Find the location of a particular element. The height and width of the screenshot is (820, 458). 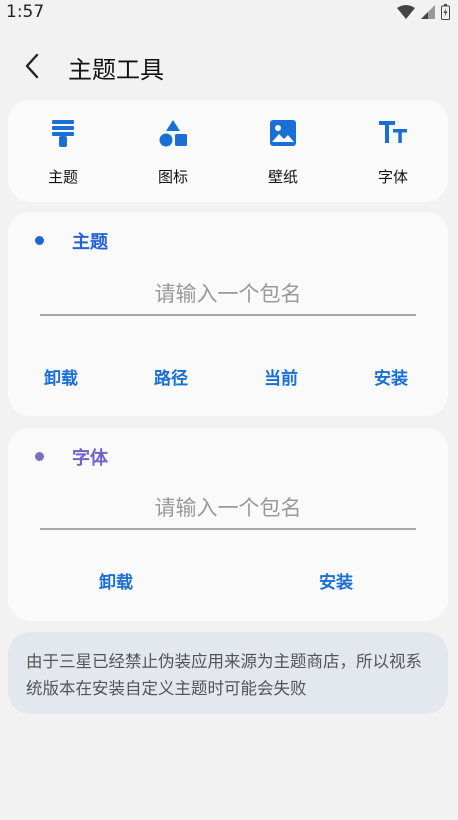

theme-path-button: 路径 is located at coordinates (171, 376).